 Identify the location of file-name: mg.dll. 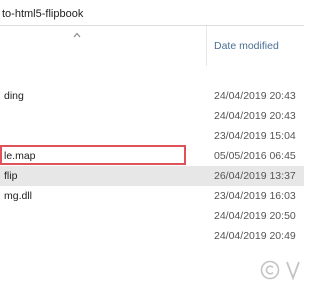
(18, 196).